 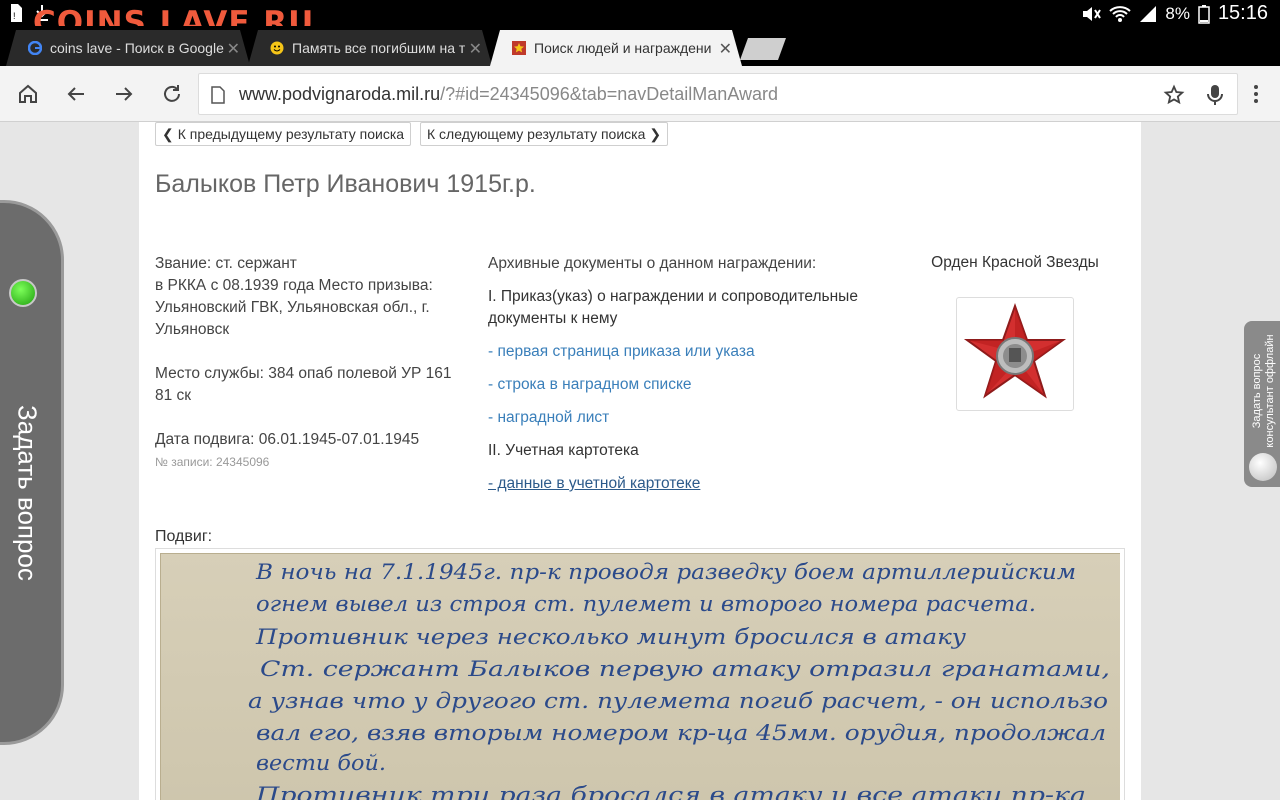 What do you see at coordinates (688, 352) in the screenshot?
I see `link-order-first-page: - первая страница приказа или указа` at bounding box center [688, 352].